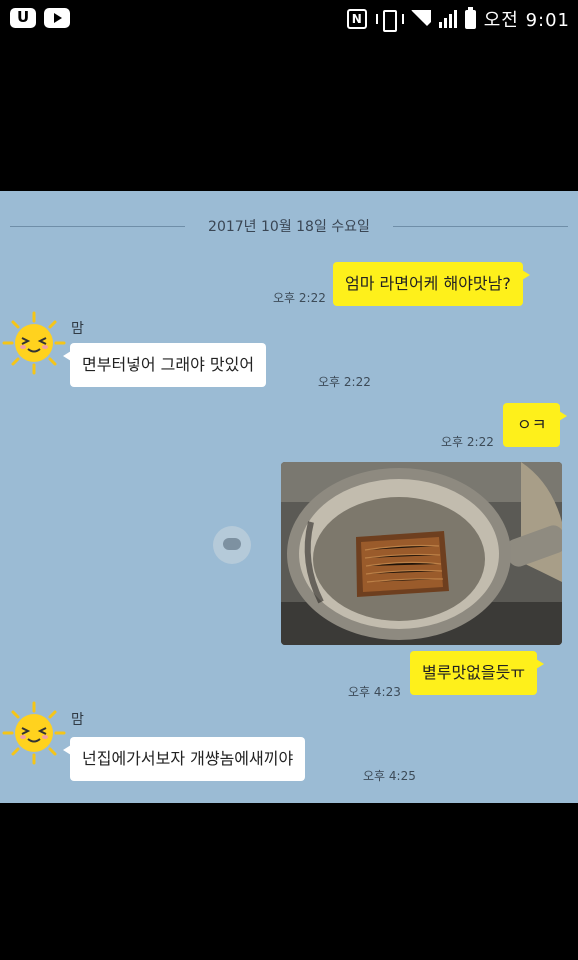 The height and width of the screenshot is (960, 578). Describe the element at coordinates (526, 20) in the screenshot. I see `clock: 오전 9:01` at that location.